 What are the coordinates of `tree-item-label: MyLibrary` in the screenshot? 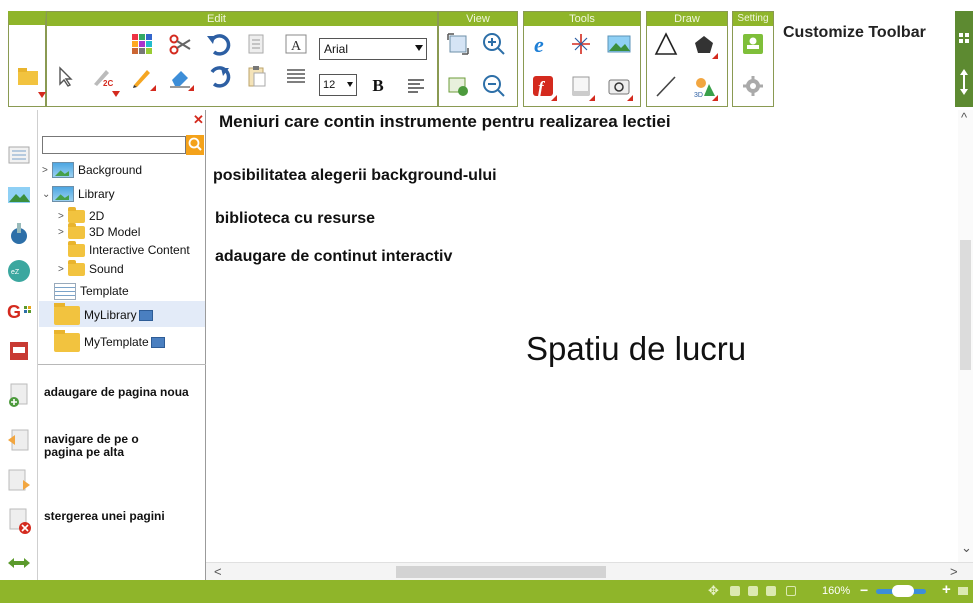 It's located at (110, 315).